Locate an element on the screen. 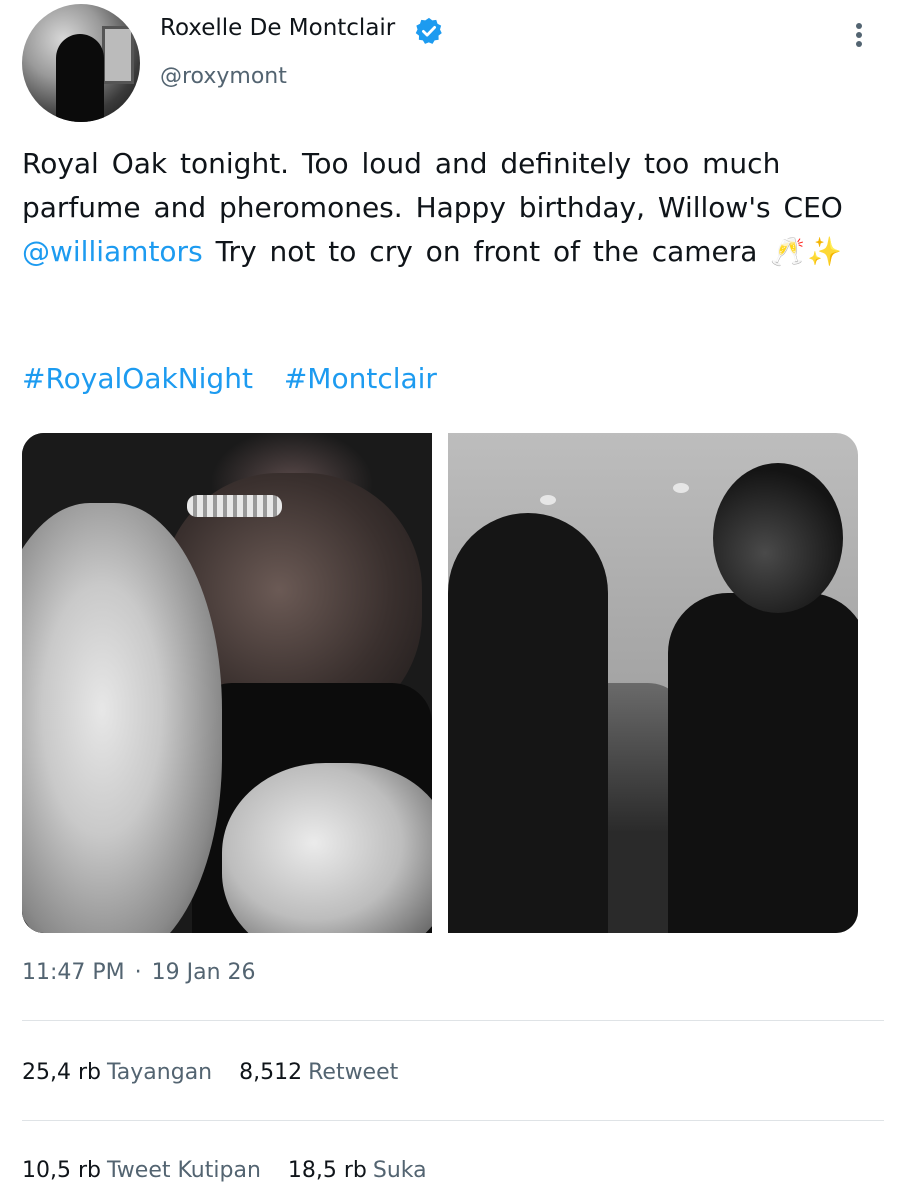 Image resolution: width=900 pixels, height=1200 pixels. tweet-timestamp: 11:47 PM · 19 Jan 26 is located at coordinates (139, 972).